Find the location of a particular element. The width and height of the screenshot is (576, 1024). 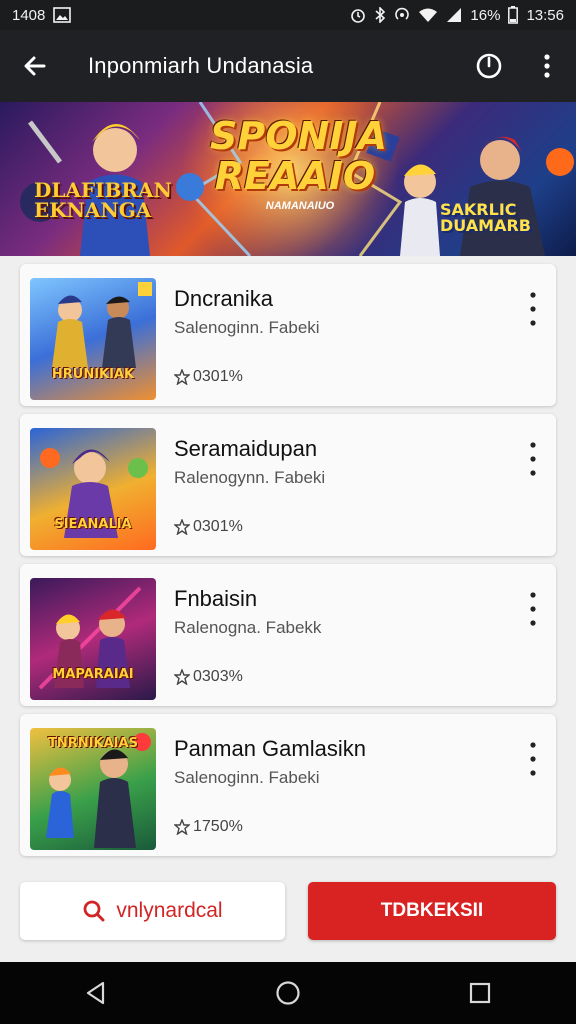

game-title: Fnbaisin is located at coordinates (216, 598).